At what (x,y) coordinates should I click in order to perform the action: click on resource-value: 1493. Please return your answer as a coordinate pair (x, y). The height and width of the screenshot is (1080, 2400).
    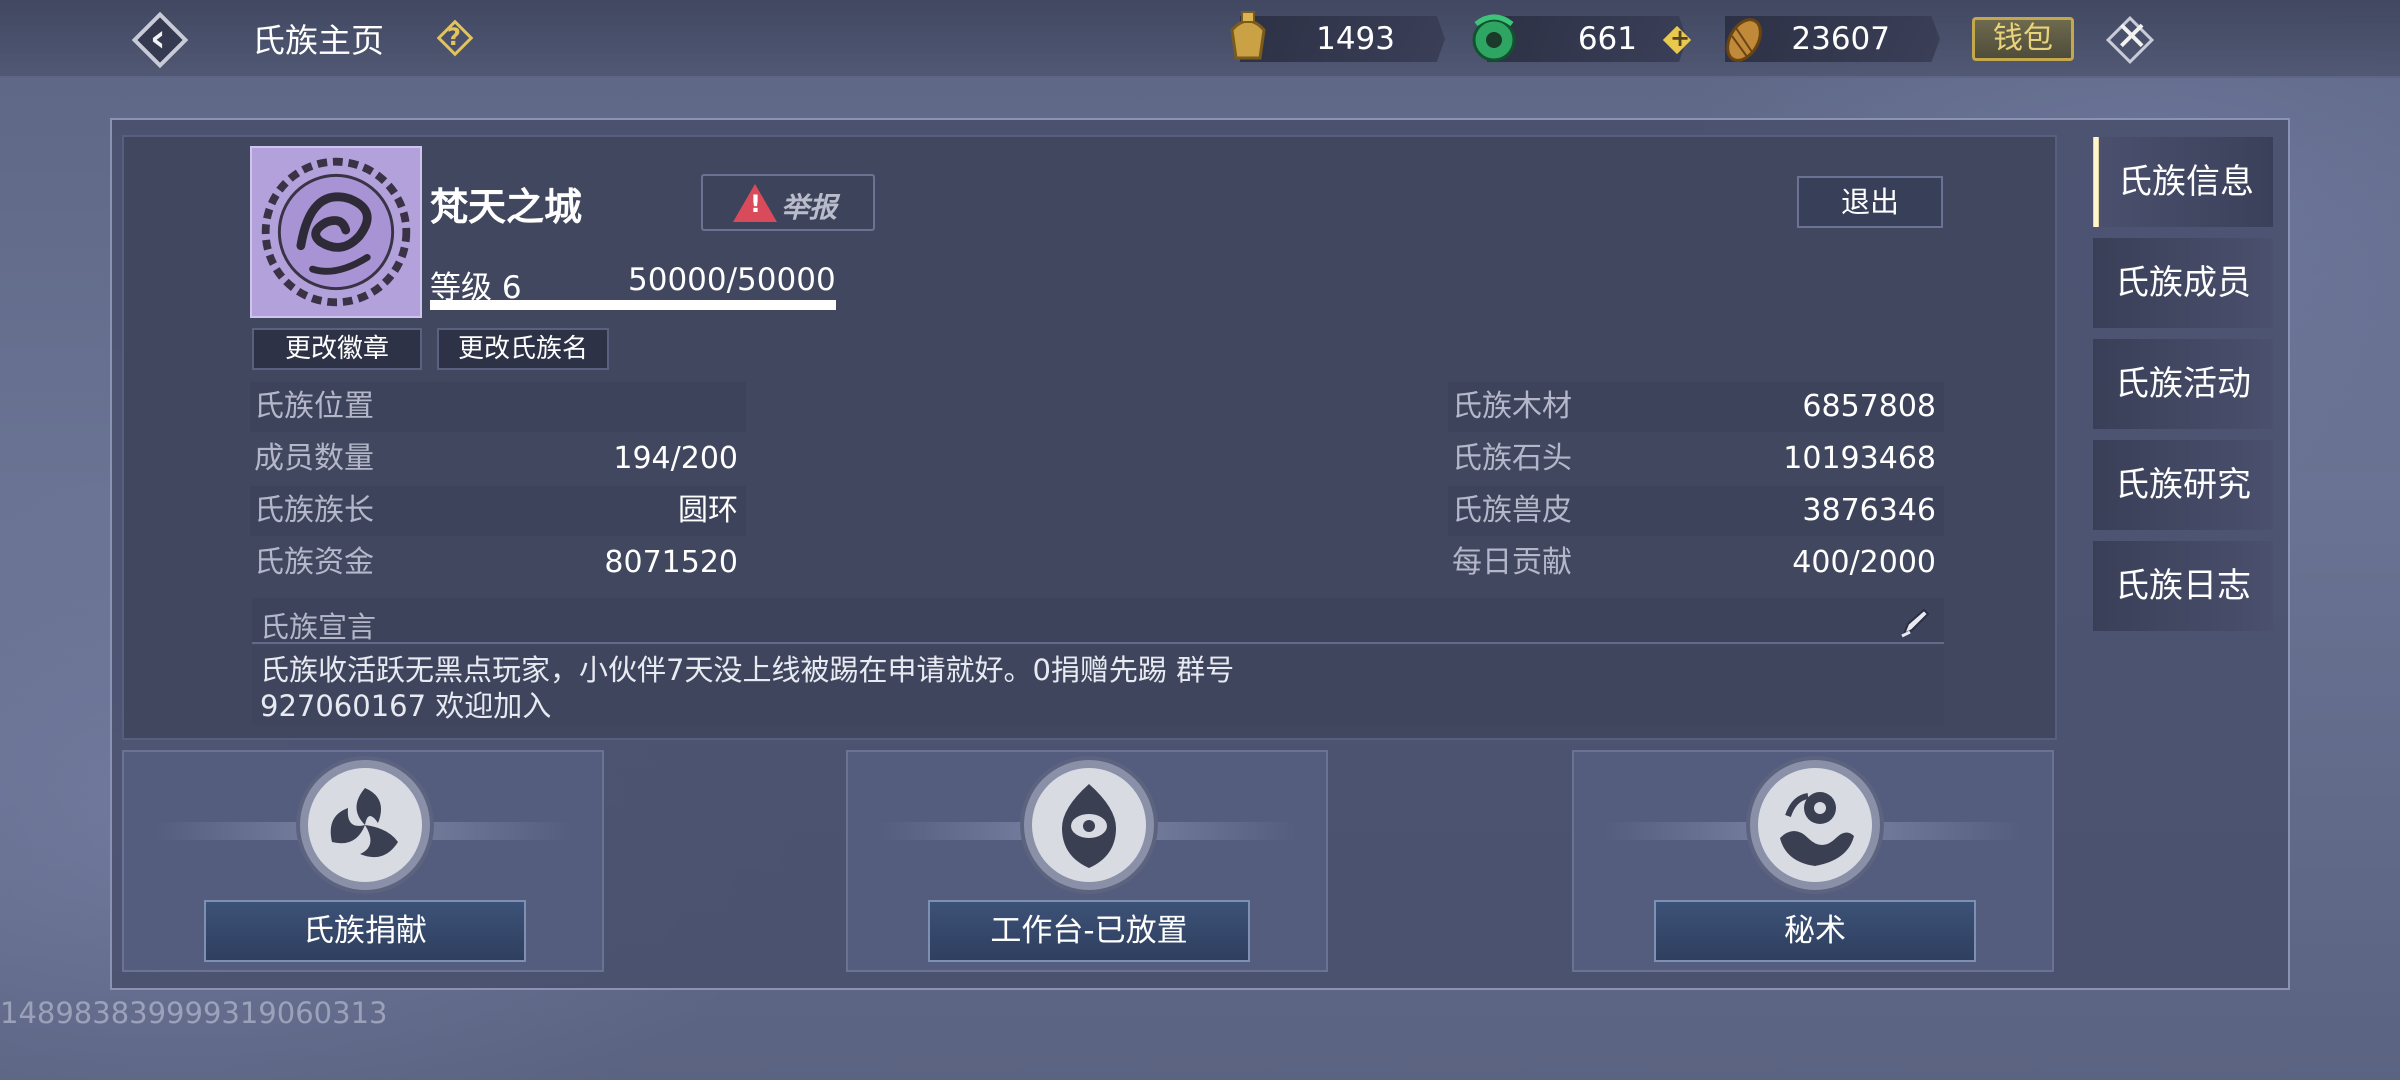
    Looking at the image, I should click on (1355, 39).